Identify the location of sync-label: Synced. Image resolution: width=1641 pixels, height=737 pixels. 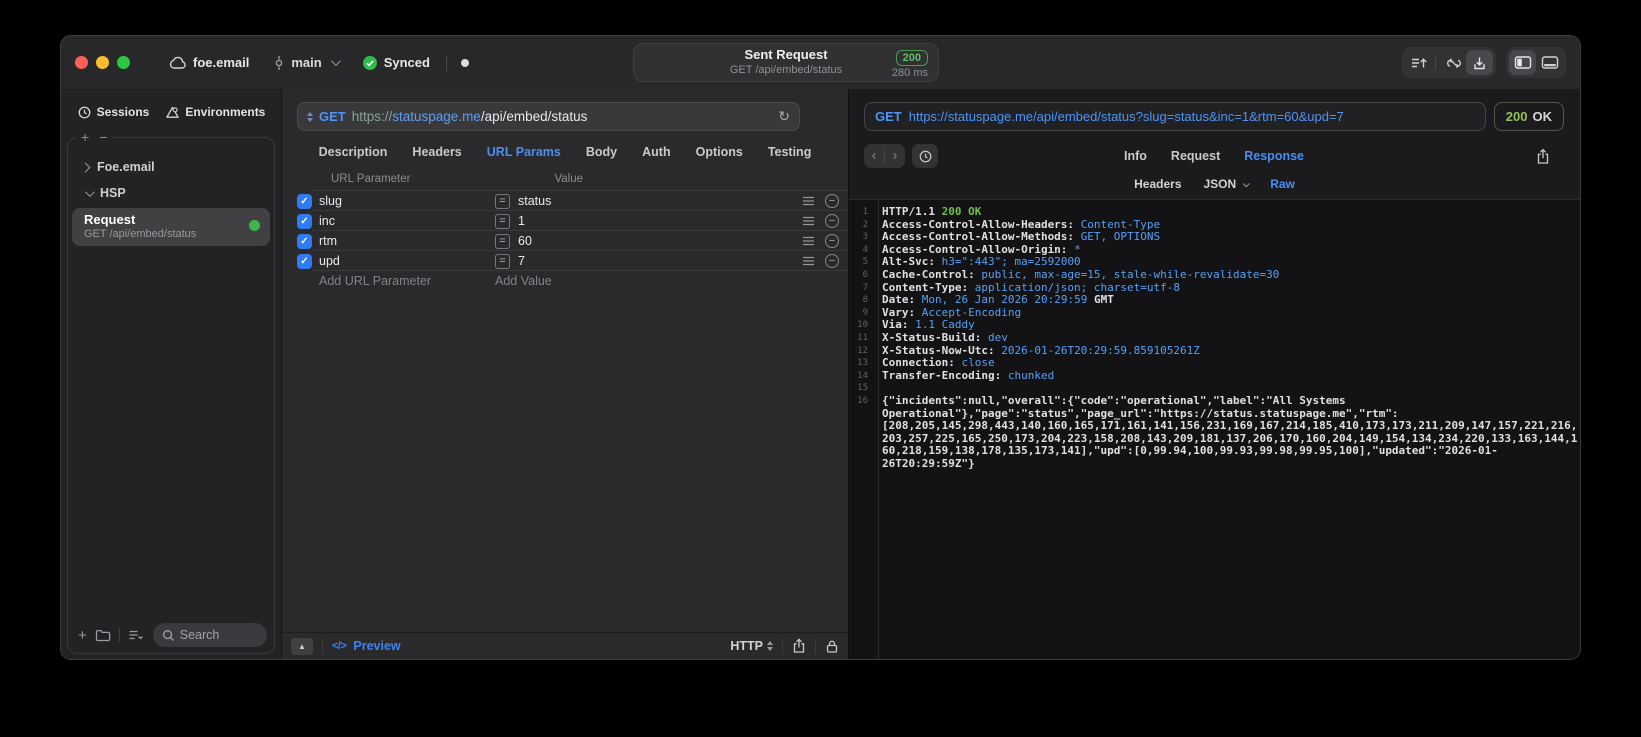
(406, 62).